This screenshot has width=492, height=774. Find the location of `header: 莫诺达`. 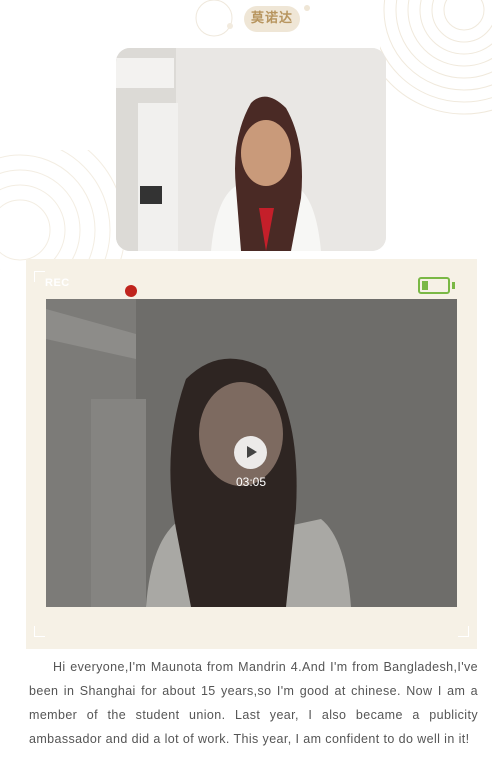

header: 莫诺达 is located at coordinates (246, 22).